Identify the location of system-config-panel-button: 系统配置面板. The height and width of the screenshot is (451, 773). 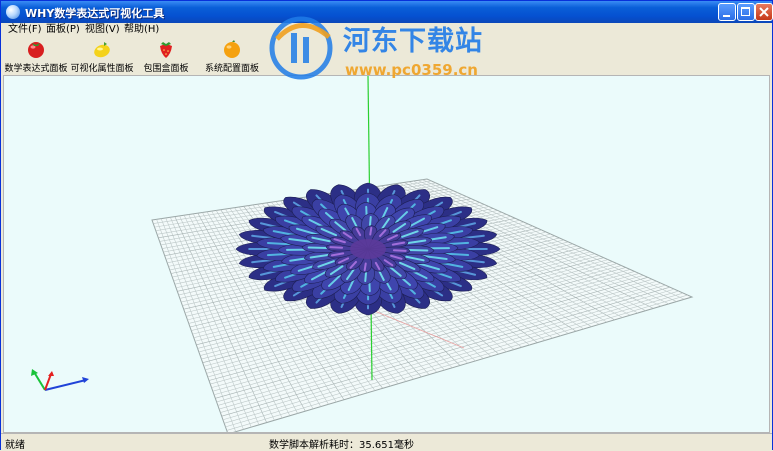
(232, 56).